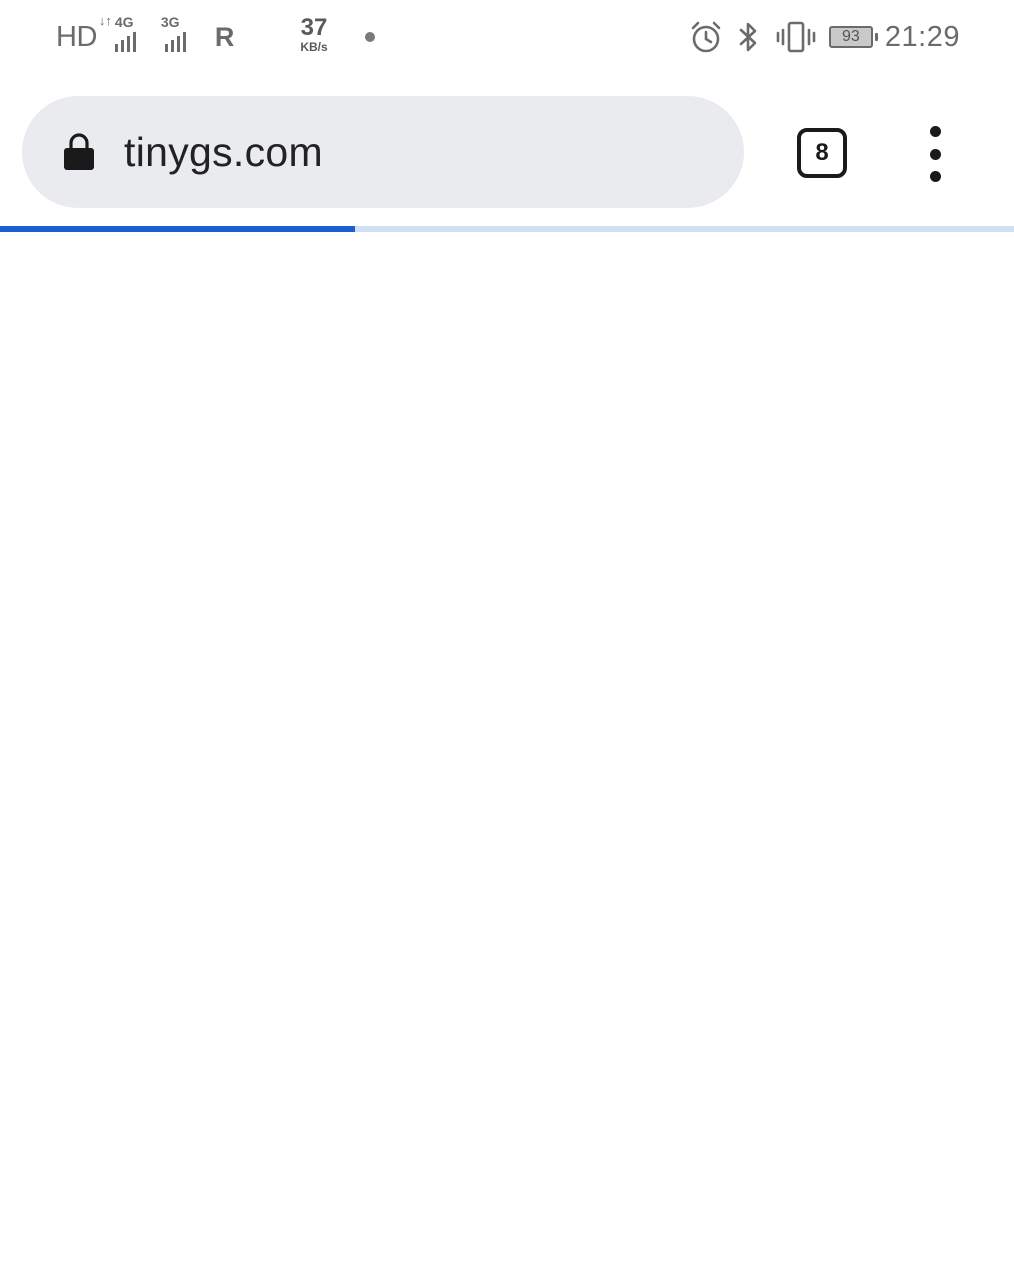 The width and height of the screenshot is (1014, 1280). I want to click on notification-dot-icon, so click(370, 37).